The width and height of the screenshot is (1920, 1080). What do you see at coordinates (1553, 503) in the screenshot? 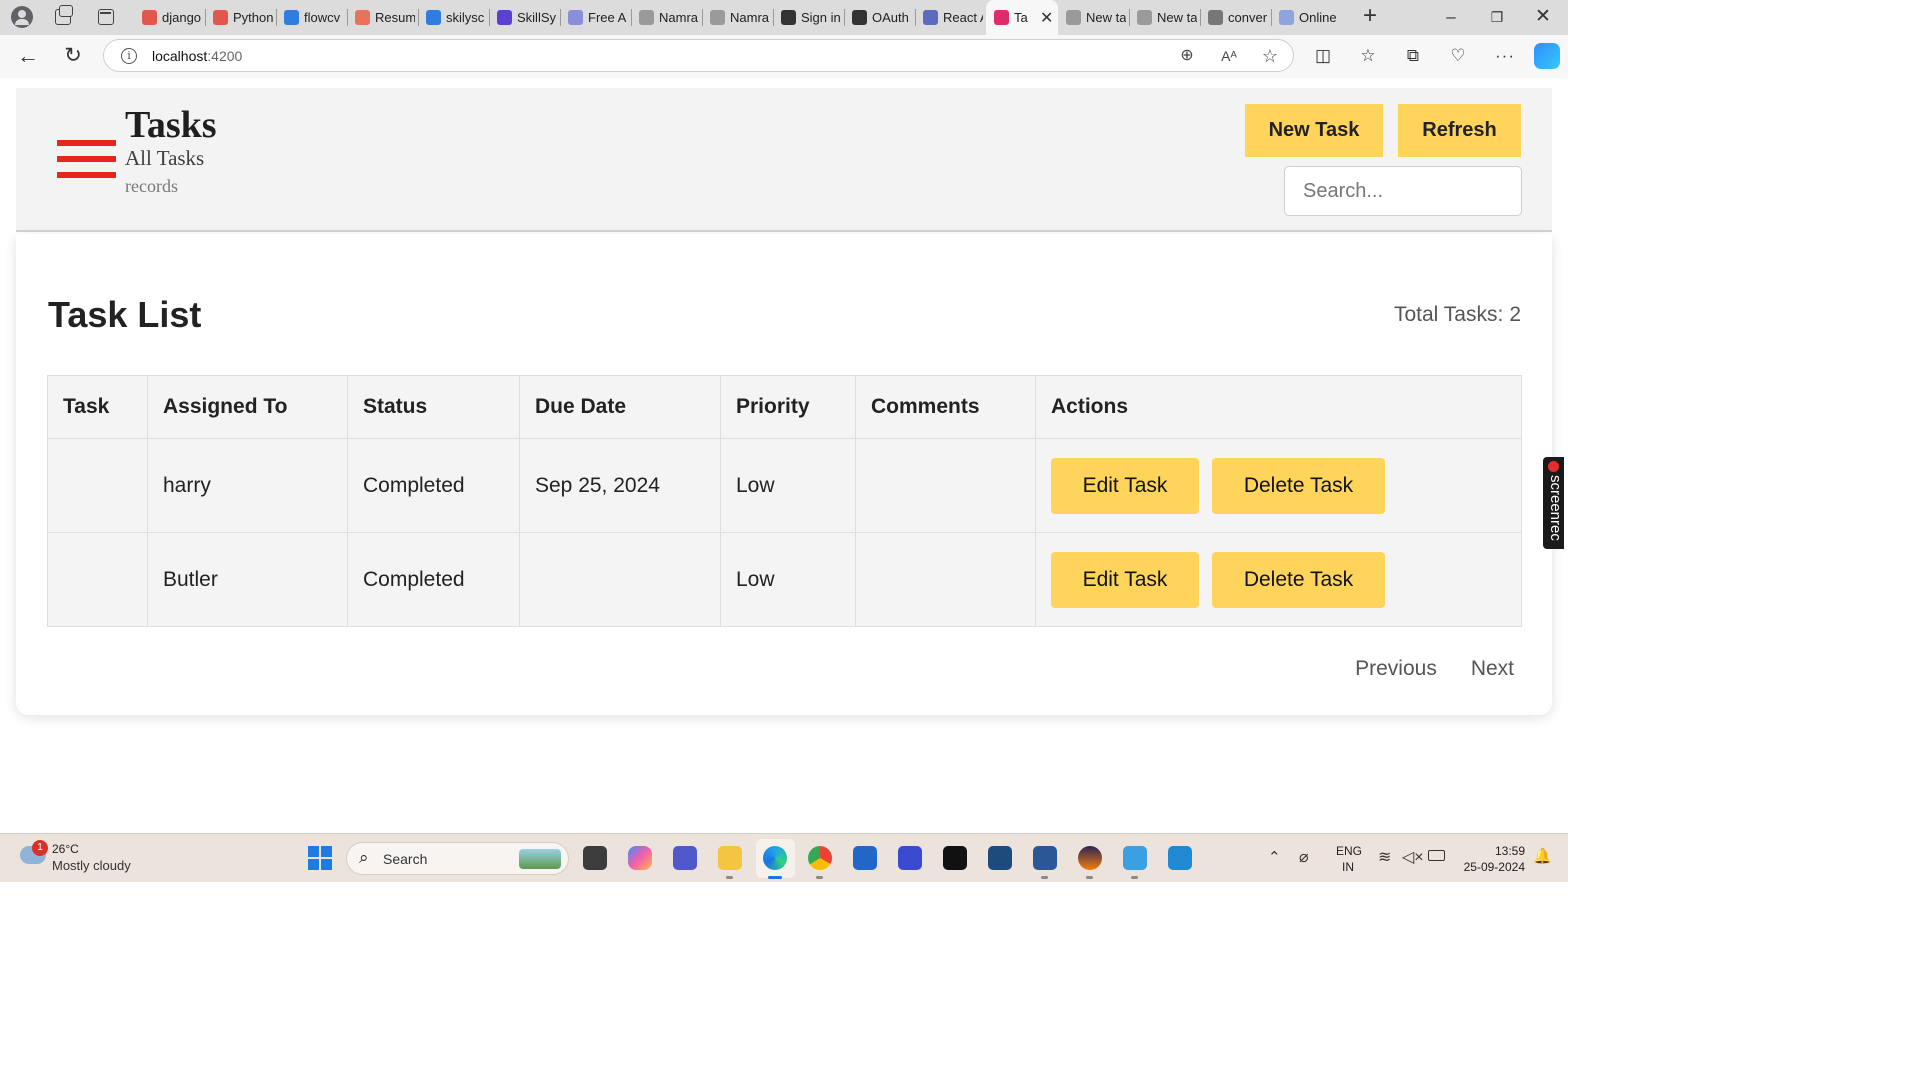
I see `screenrec-overlay-tab: screenrec` at bounding box center [1553, 503].